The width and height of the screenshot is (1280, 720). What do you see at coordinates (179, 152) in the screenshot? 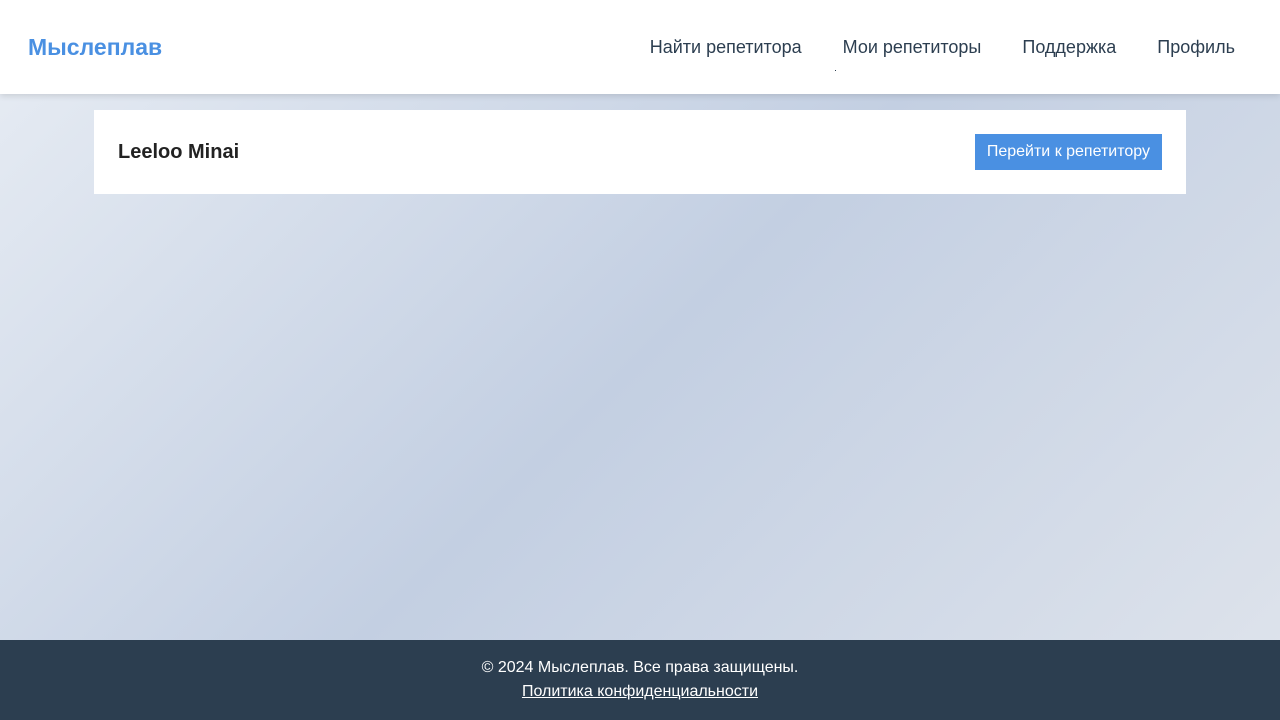
I see `tutor-name: Leeloo Minai` at bounding box center [179, 152].